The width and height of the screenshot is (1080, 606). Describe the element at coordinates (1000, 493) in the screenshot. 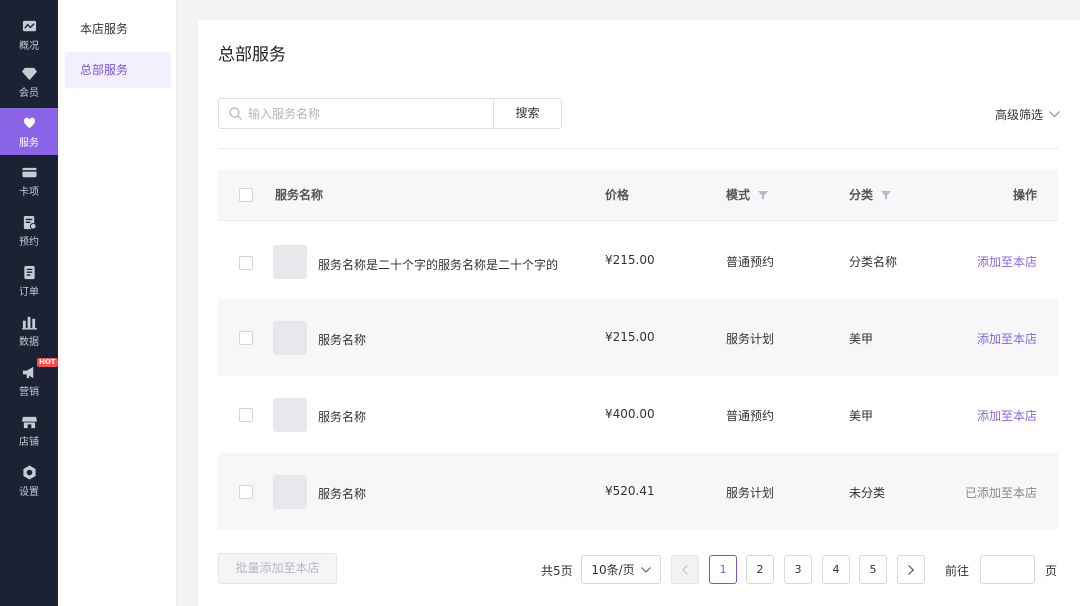

I see `added-to-store-status: 已添加至本店` at that location.